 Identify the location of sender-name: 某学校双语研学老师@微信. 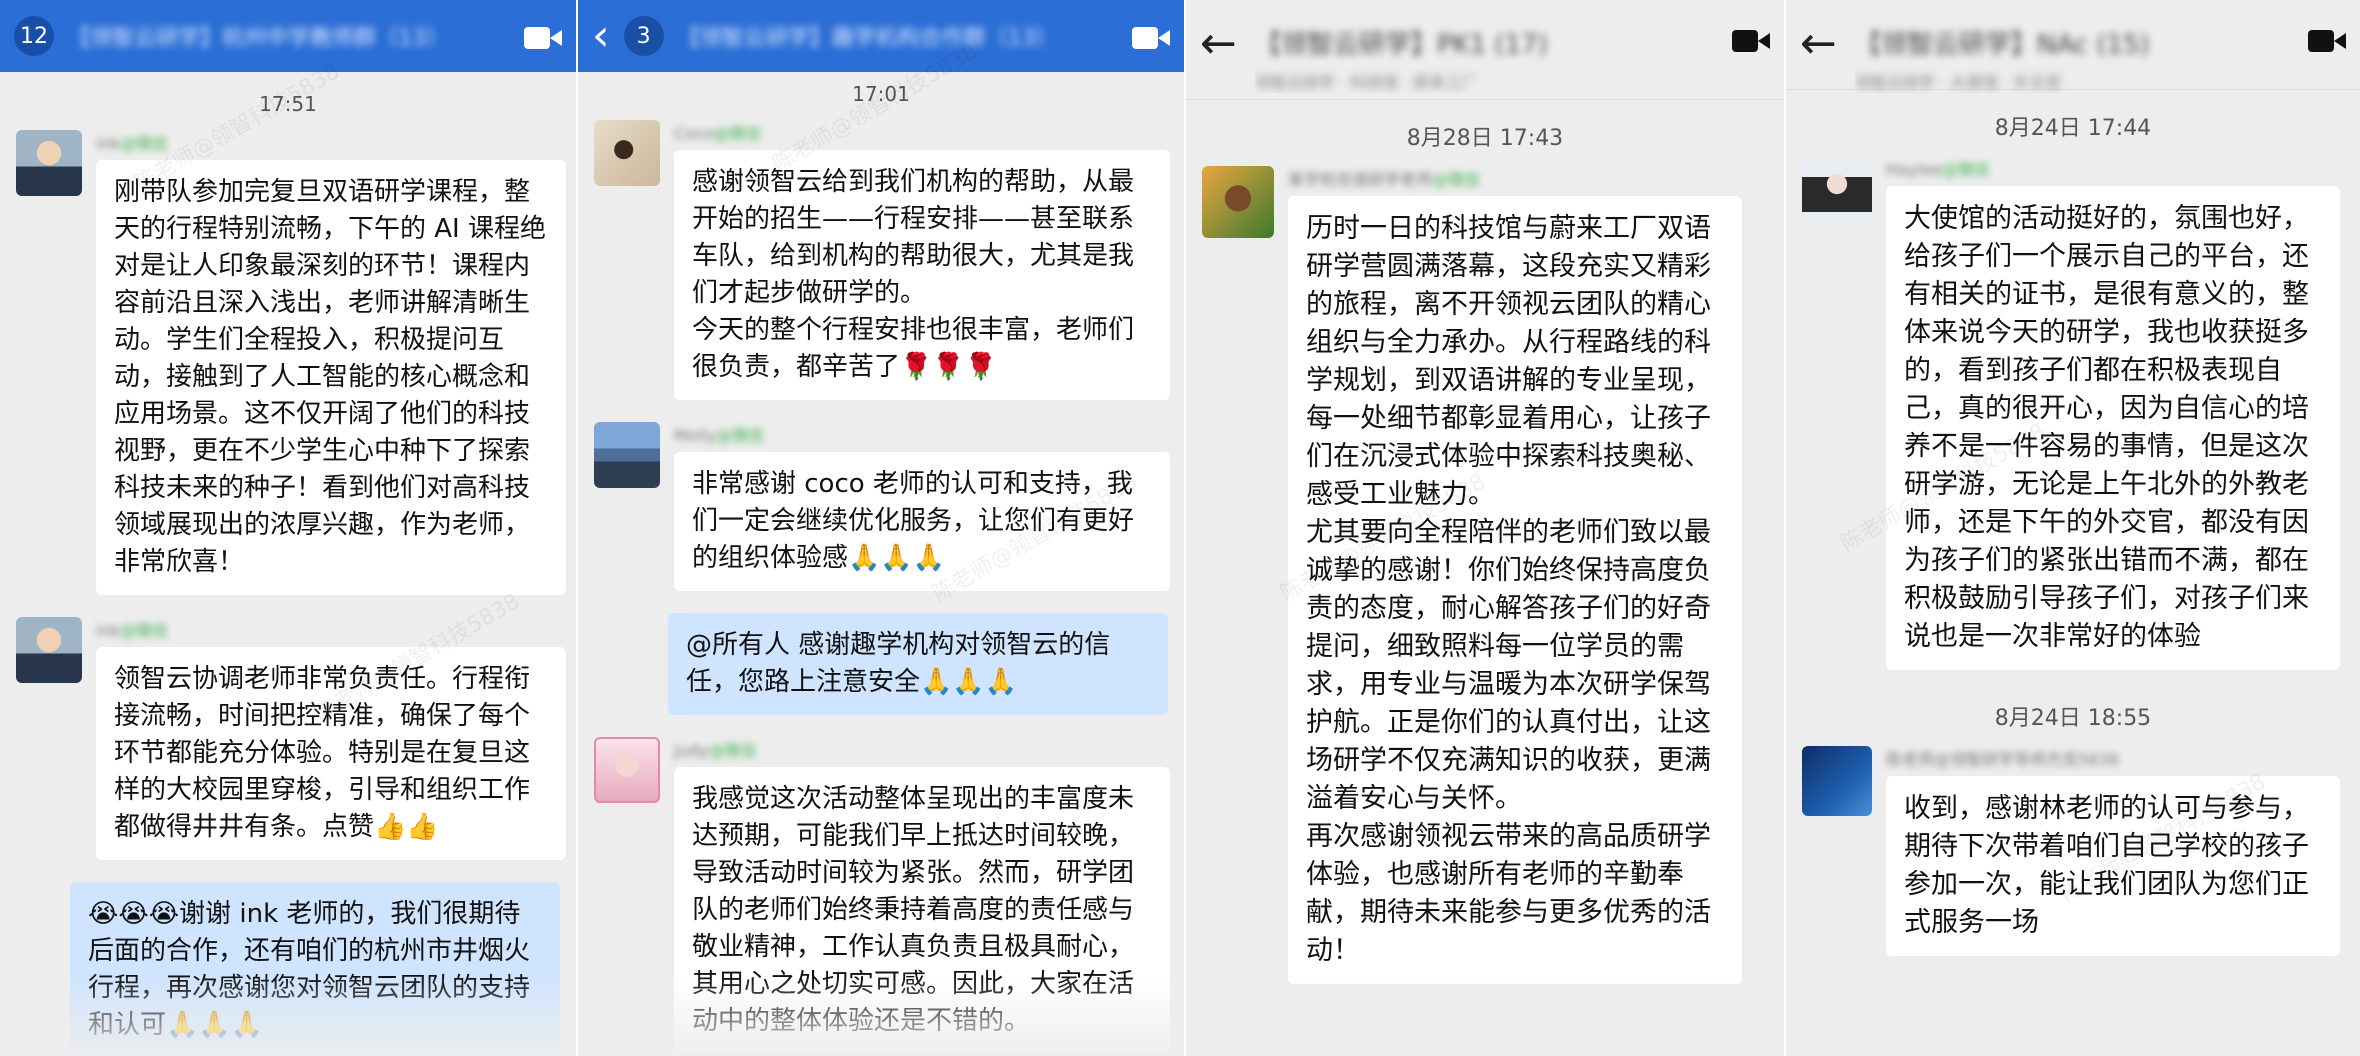
(1384, 179).